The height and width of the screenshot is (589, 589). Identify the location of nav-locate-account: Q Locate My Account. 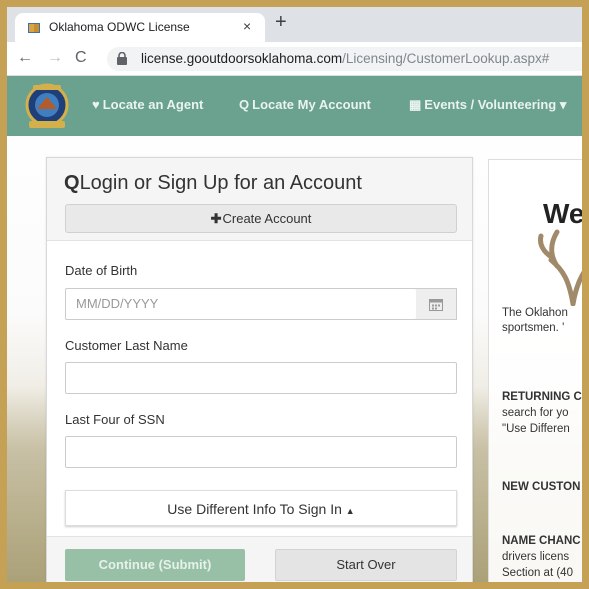
(305, 104).